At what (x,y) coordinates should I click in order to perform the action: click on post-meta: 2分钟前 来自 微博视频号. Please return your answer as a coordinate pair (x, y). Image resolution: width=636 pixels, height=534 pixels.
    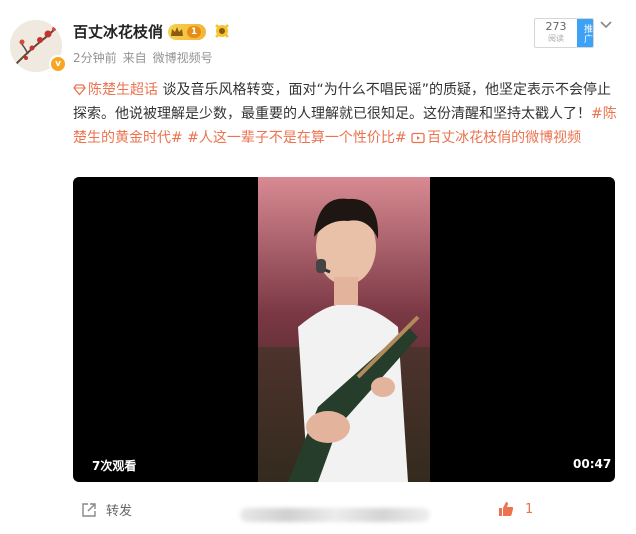
    Looking at the image, I should click on (146, 57).